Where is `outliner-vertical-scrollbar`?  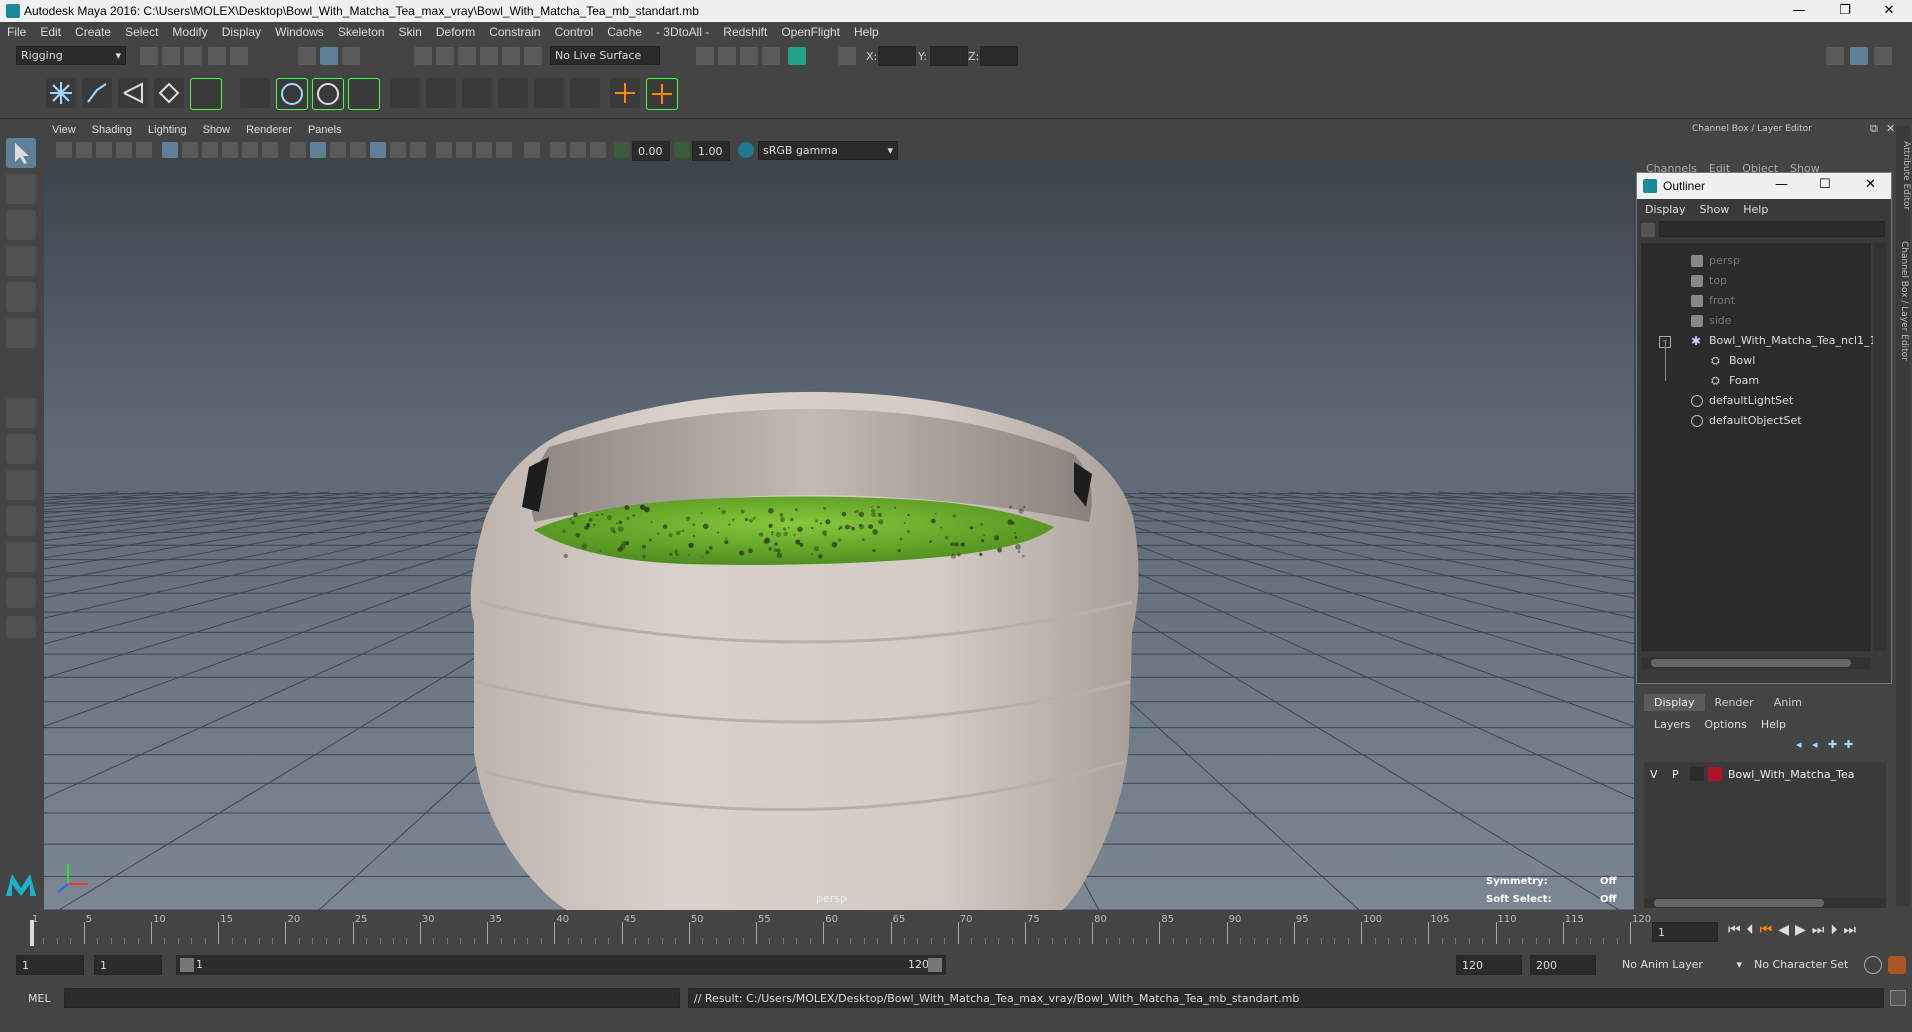 outliner-vertical-scrollbar is located at coordinates (1880, 447).